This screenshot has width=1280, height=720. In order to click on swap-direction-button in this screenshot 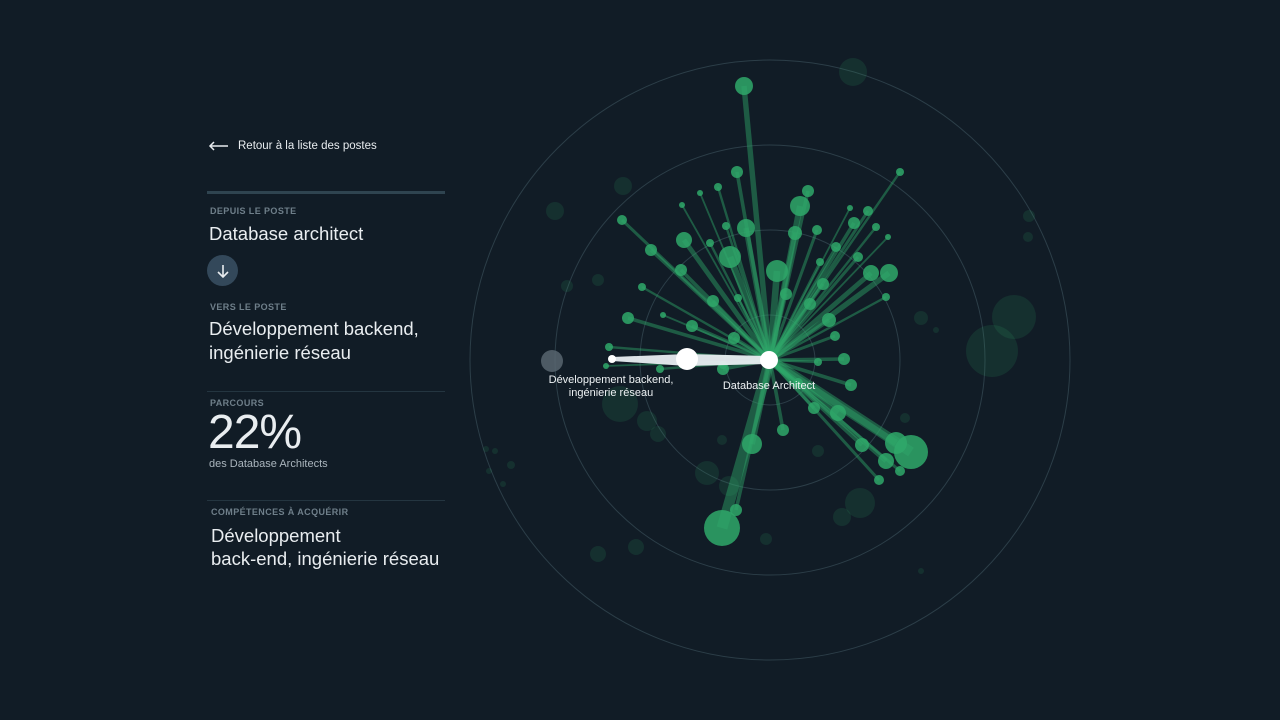, I will do `click(222, 270)`.